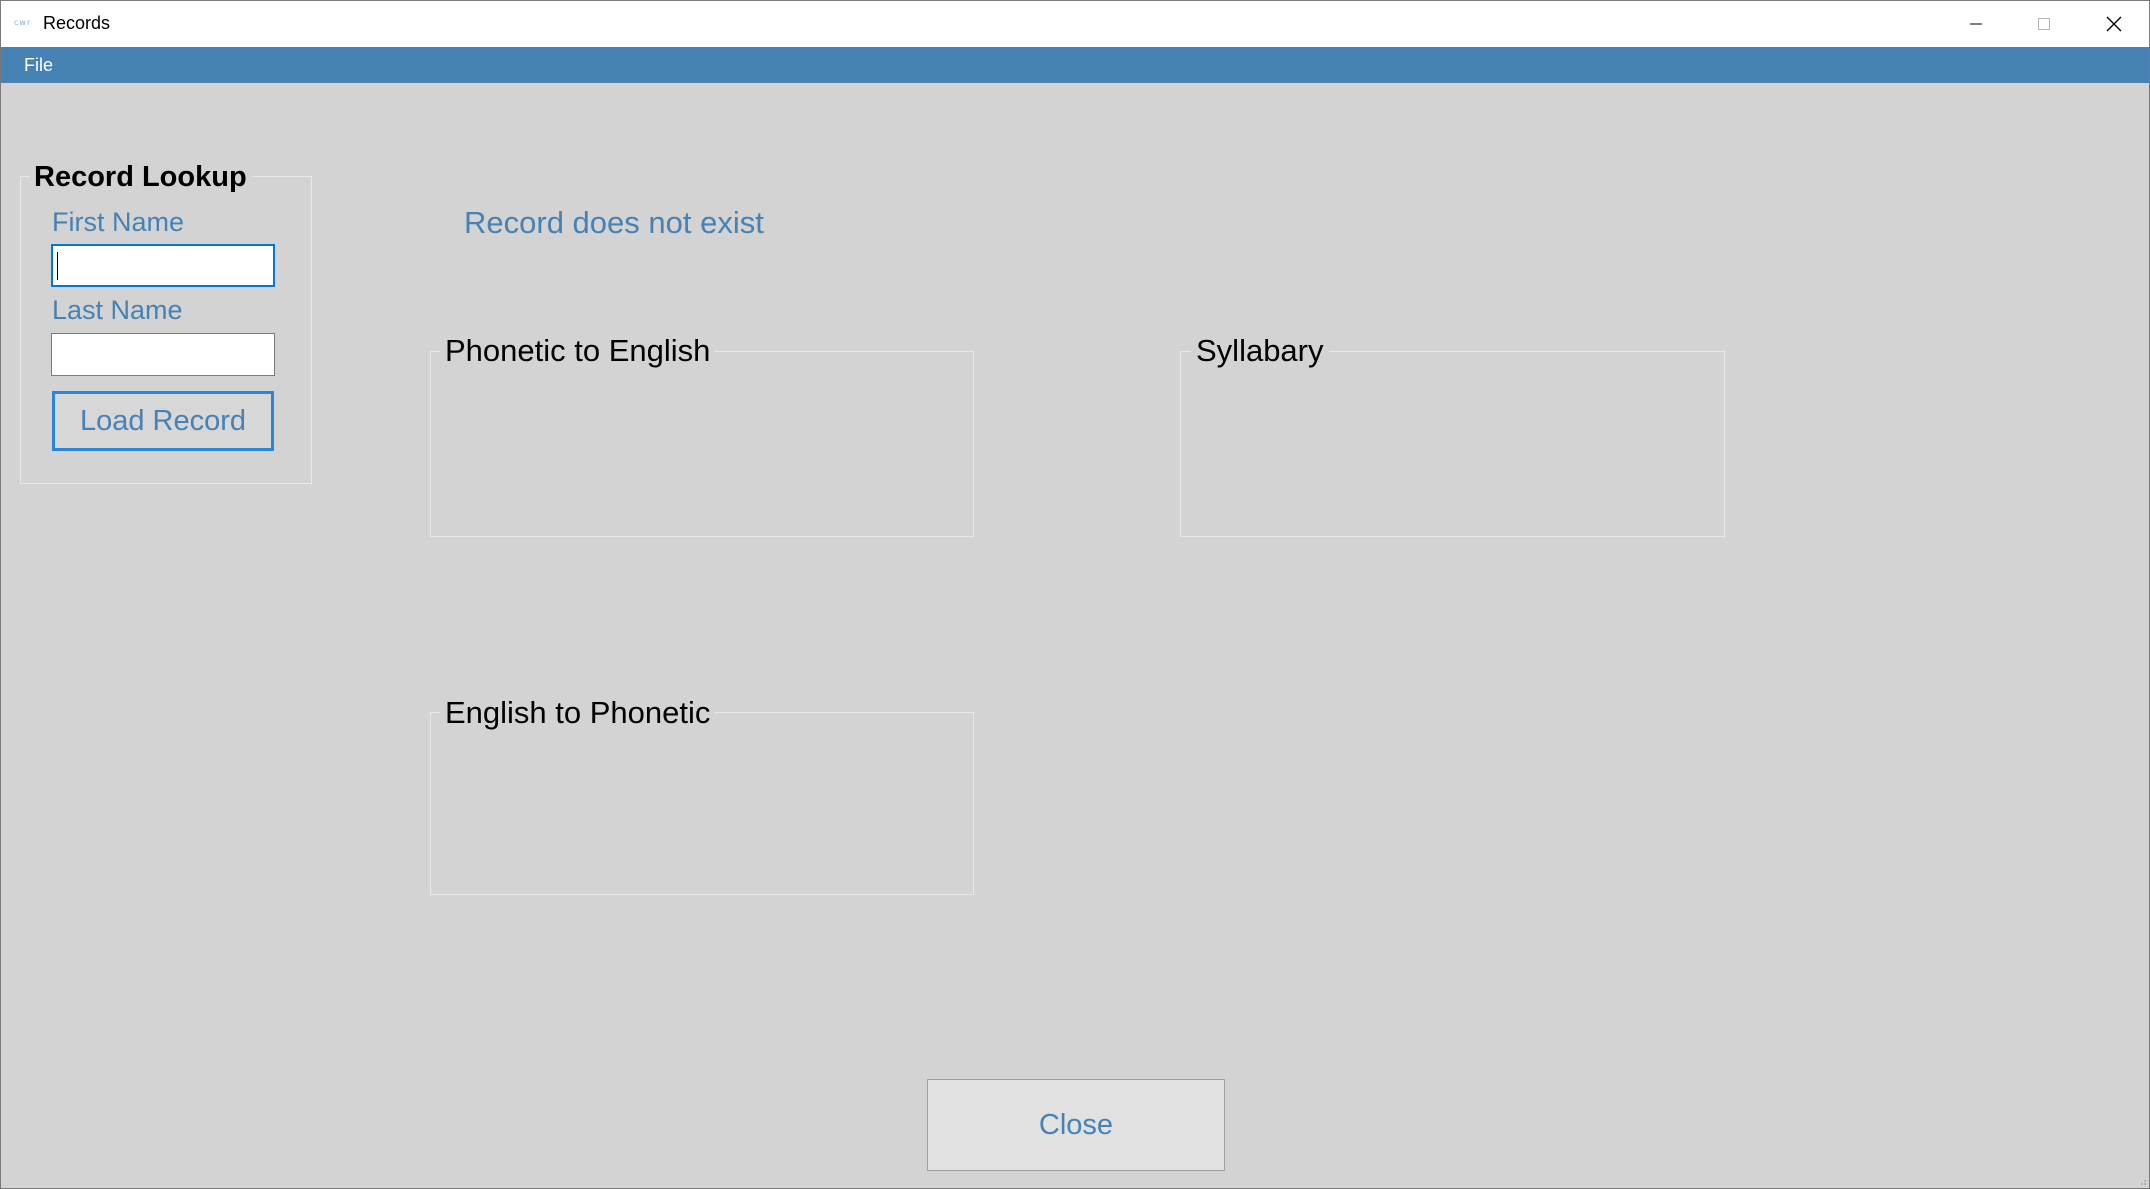  I want to click on close-window-button, so click(2114, 24).